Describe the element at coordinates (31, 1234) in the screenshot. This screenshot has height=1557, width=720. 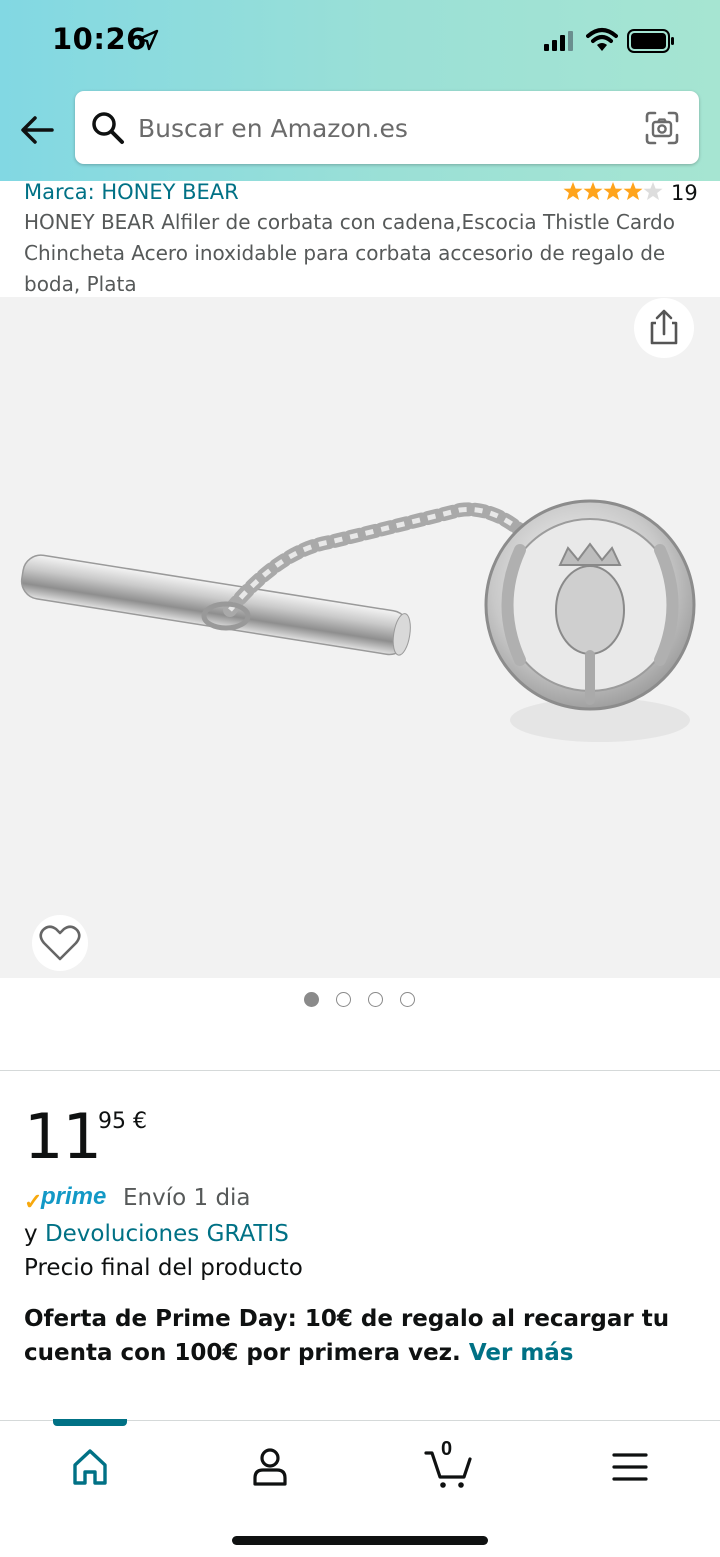
I see `returns-prefix: y` at that location.